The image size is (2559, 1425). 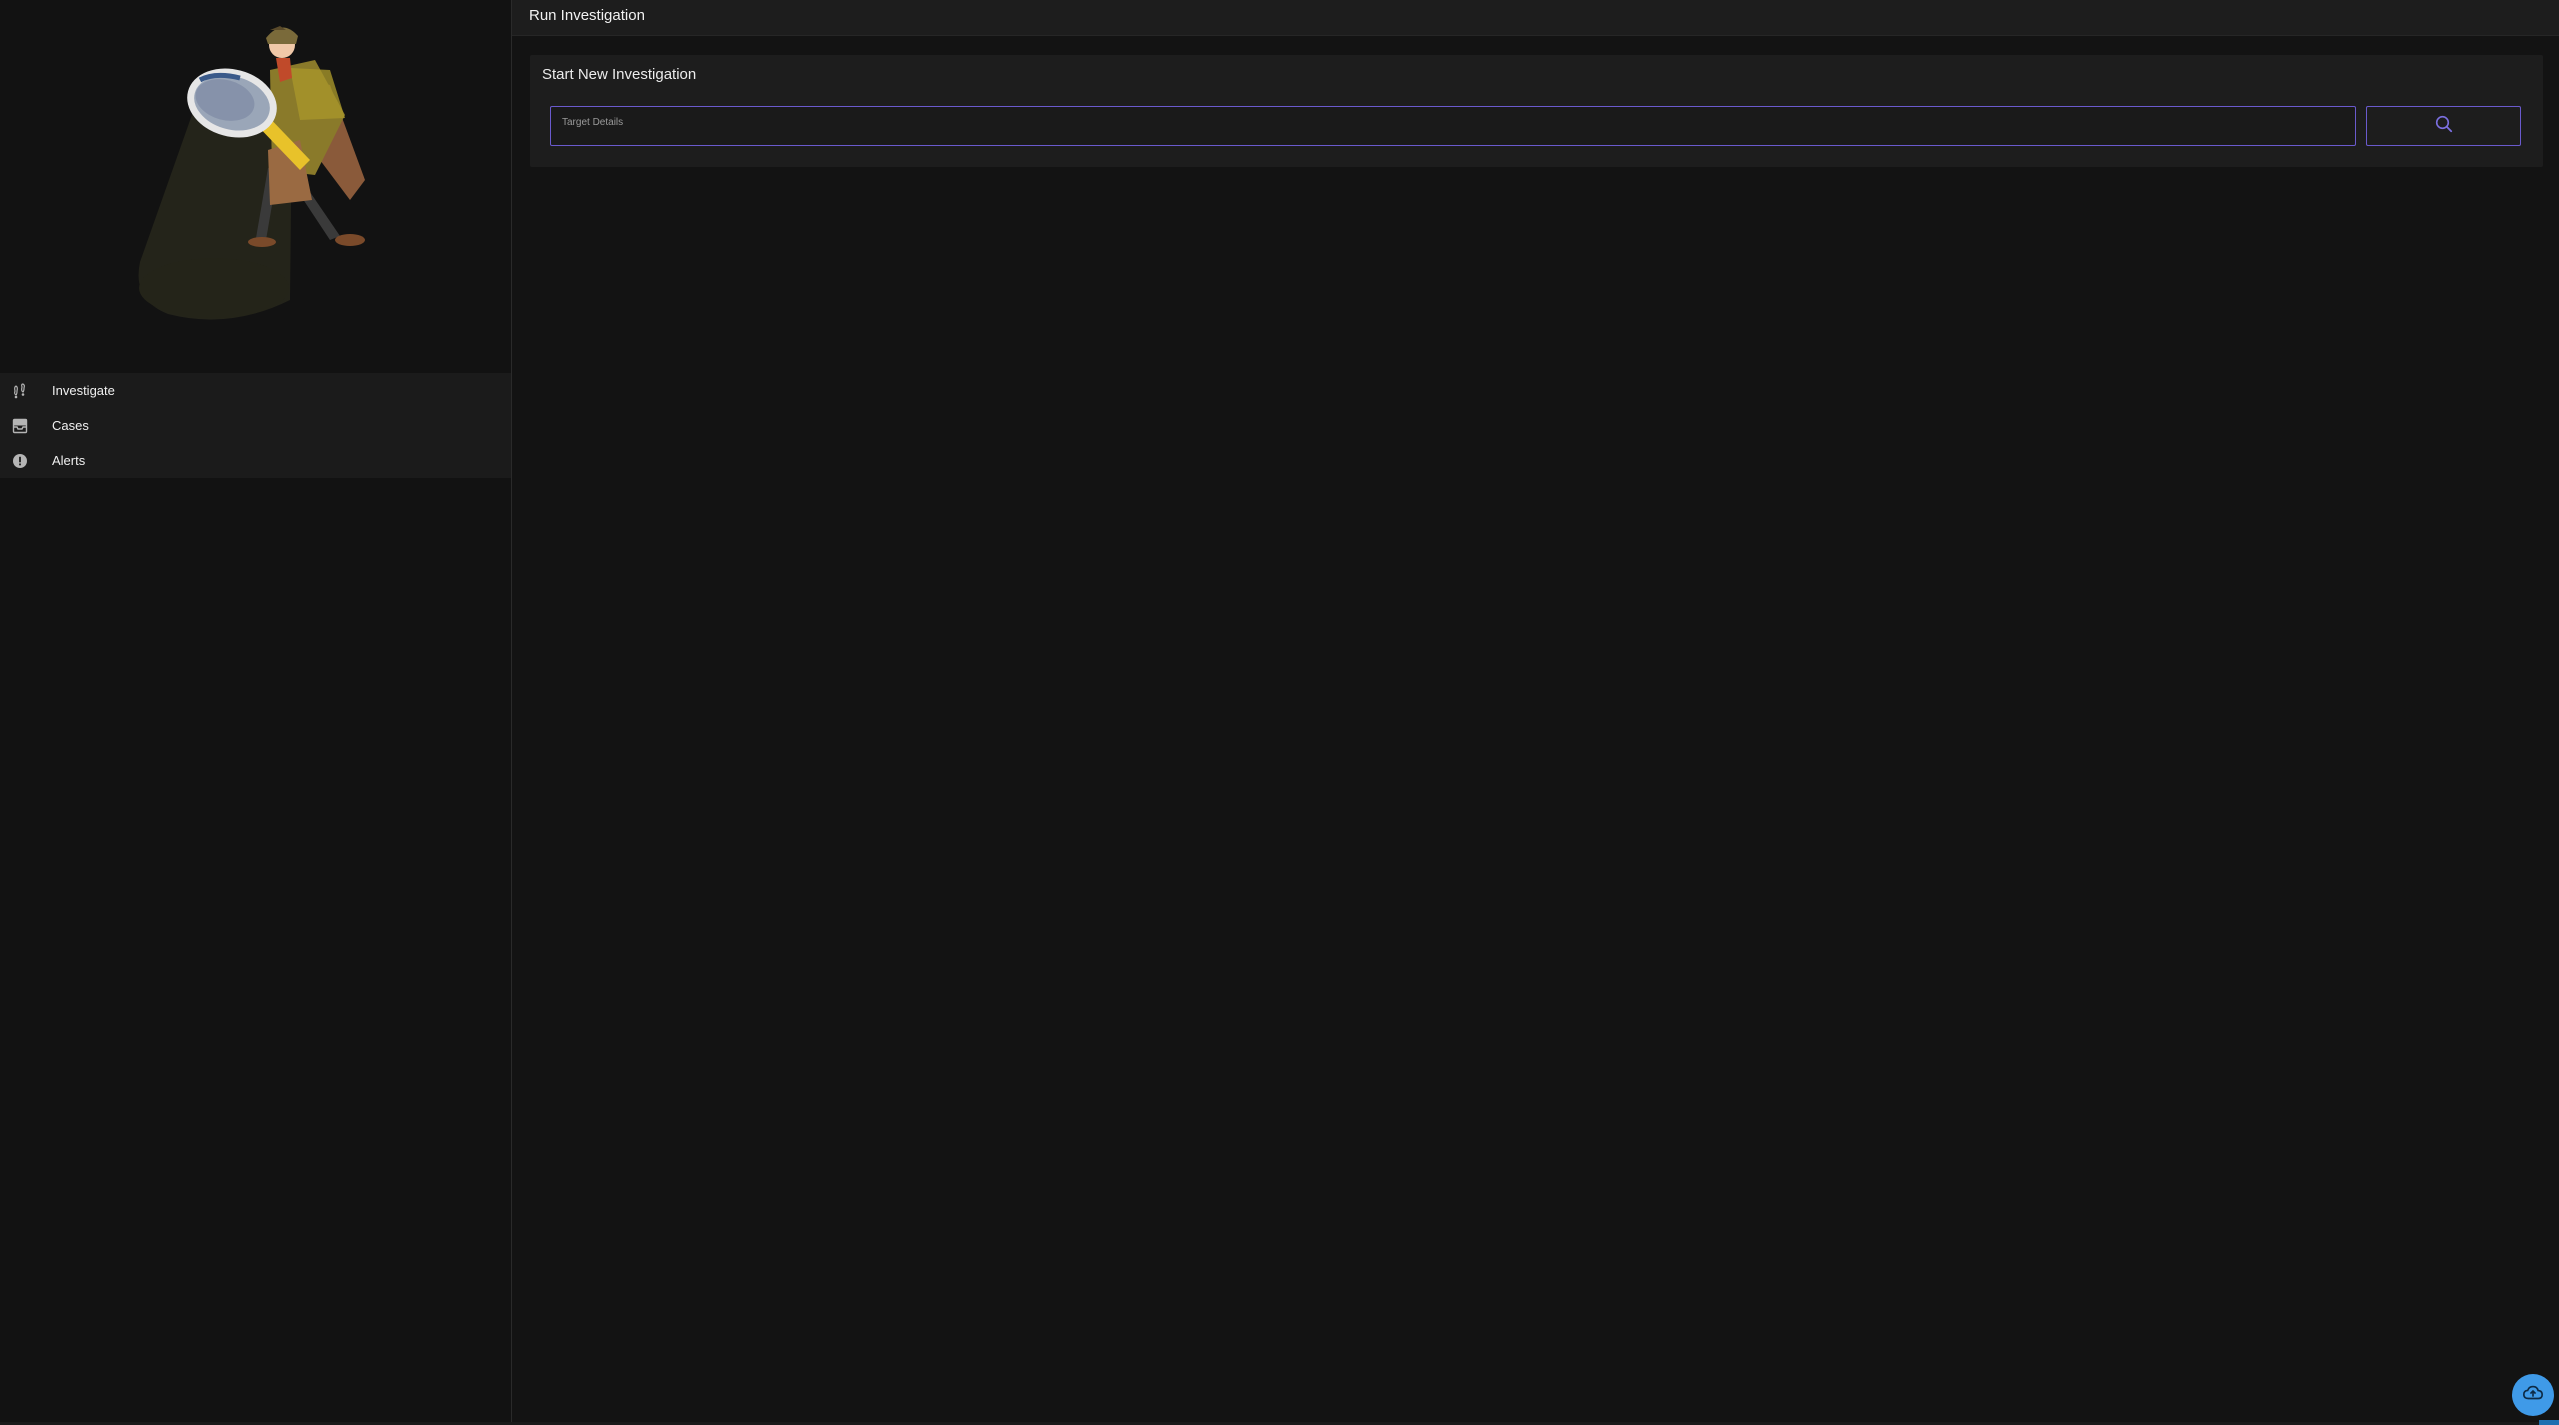 I want to click on page-title: Run Investigation, so click(x=587, y=15).